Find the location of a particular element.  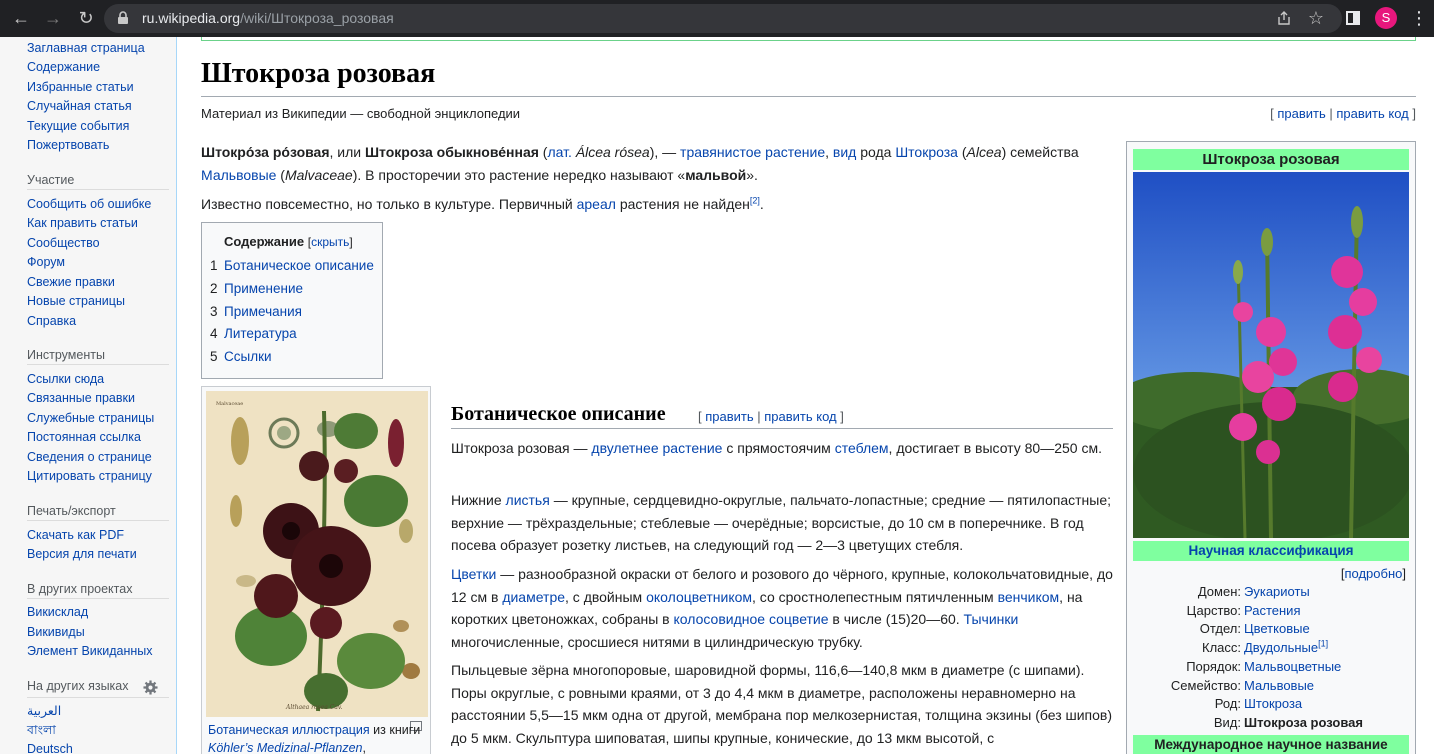

taxon-link: Мальвоцветные is located at coordinates (1292, 666).